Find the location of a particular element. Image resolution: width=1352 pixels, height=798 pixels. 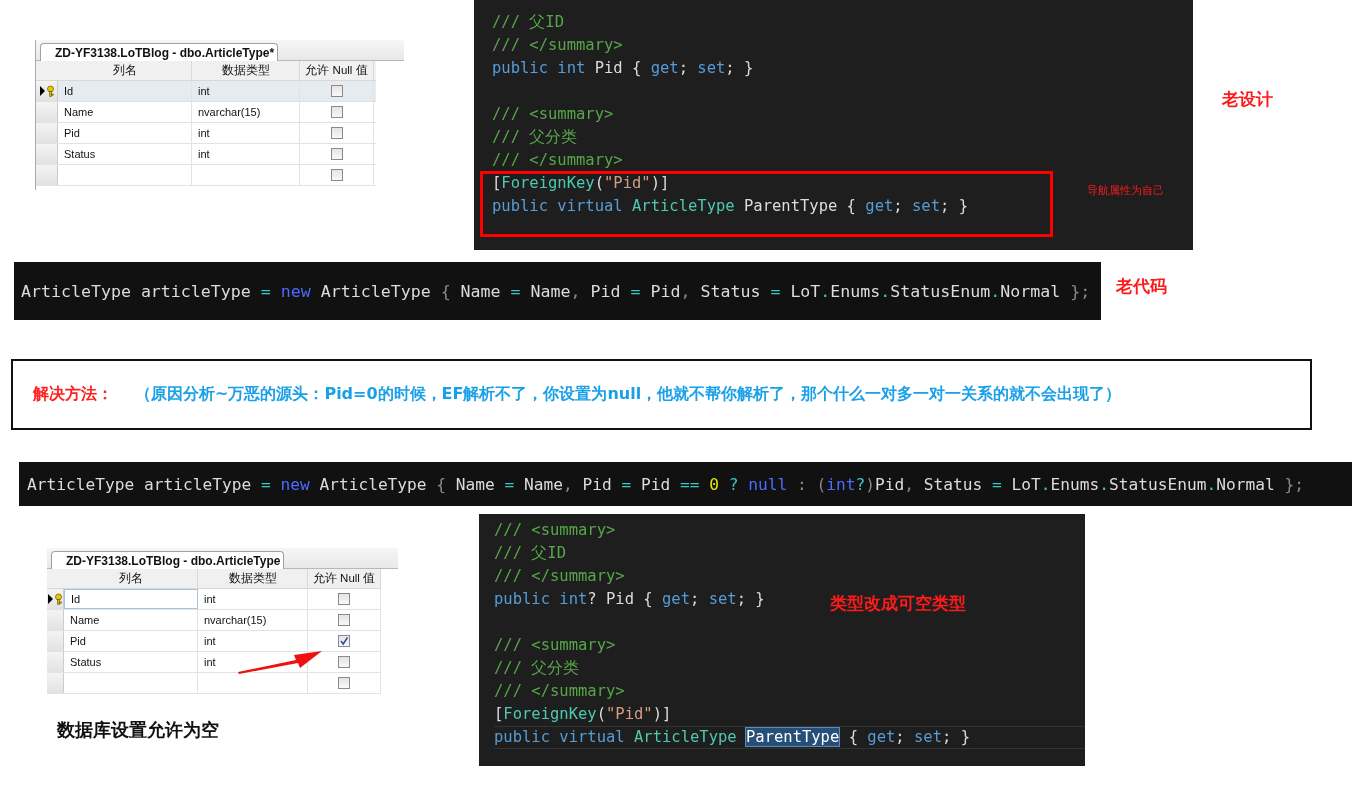

document-tab: ZD-YF3138.LoTBlog - dbo.ArticleType* is located at coordinates (159, 52).